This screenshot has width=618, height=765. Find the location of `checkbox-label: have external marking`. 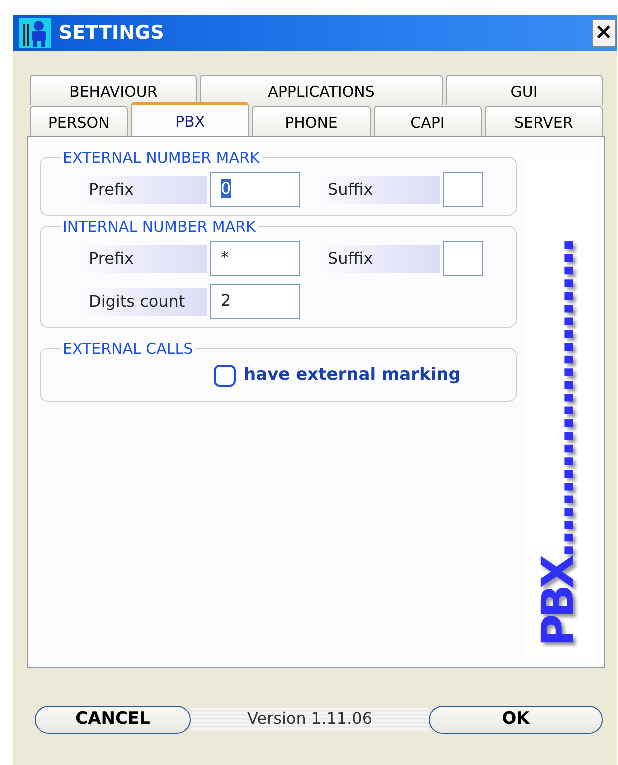

checkbox-label: have external marking is located at coordinates (352, 375).